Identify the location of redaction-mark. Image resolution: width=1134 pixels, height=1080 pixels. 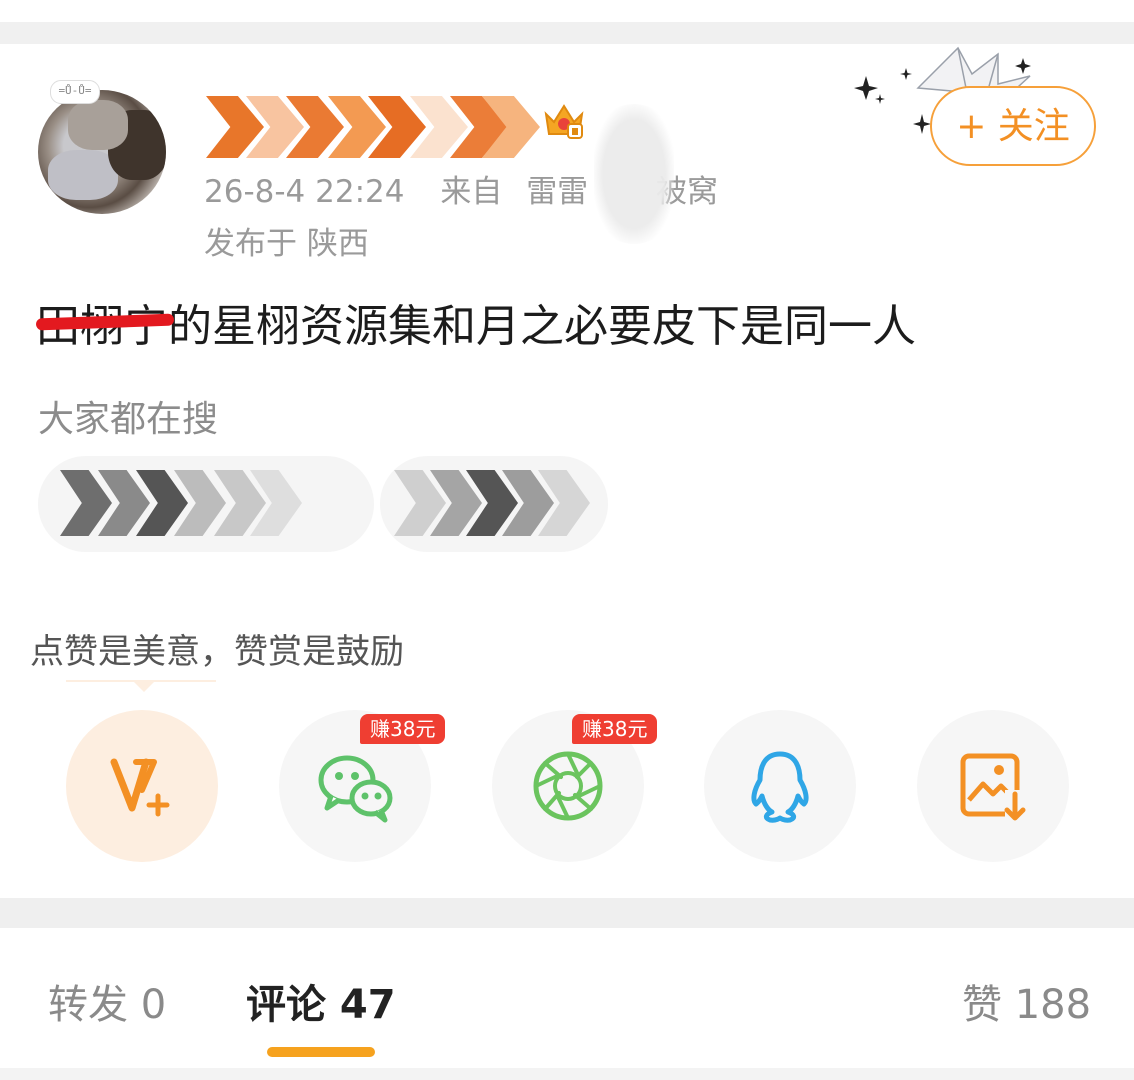
(86, 503).